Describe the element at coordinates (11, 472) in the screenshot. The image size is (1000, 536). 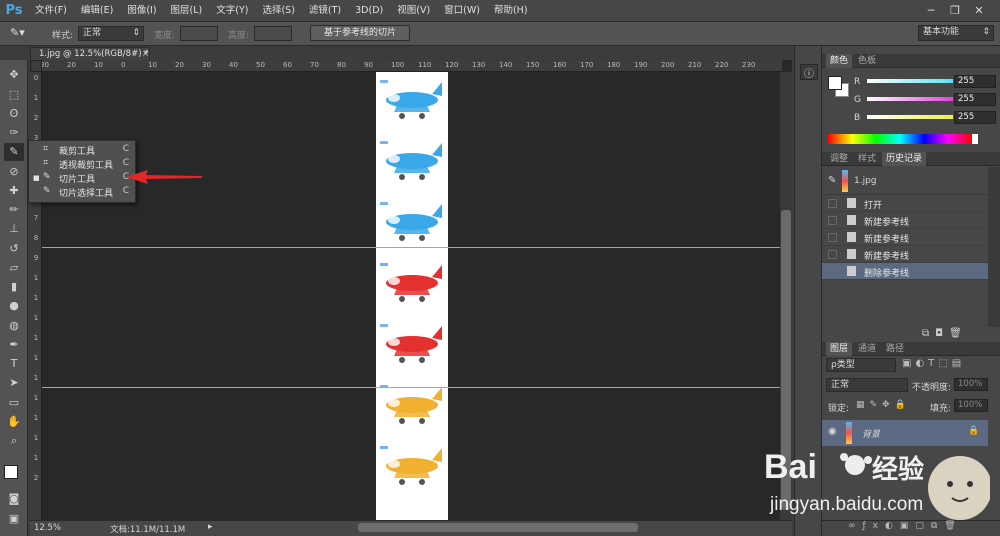
I see `foreground-color-swatch` at that location.